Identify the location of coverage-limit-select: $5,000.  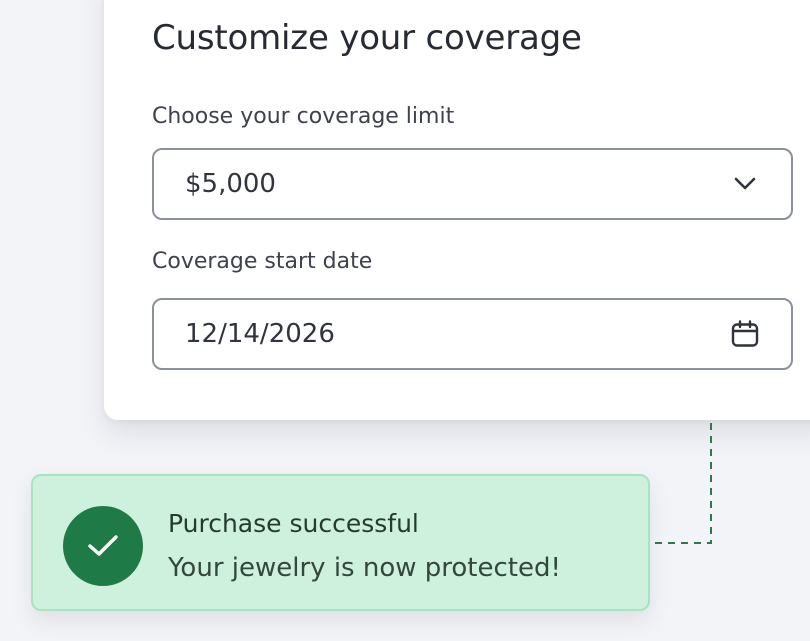
(472, 184).